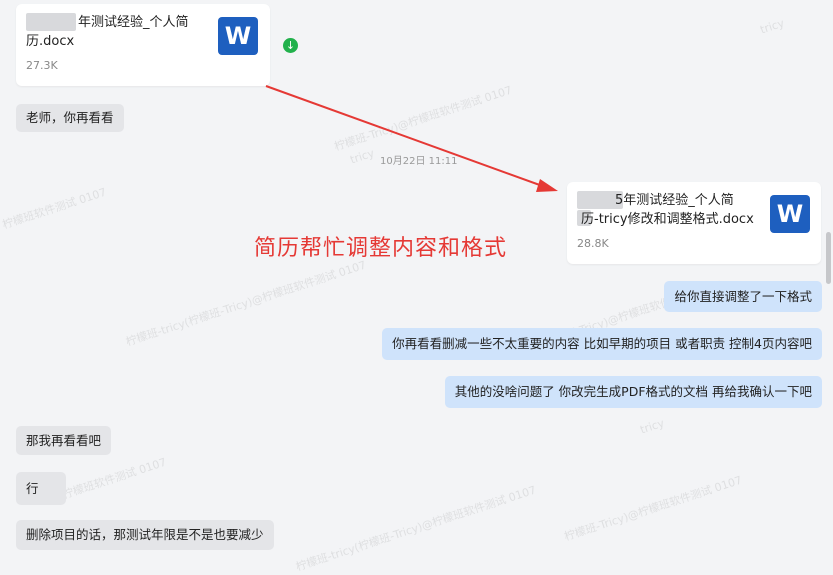 This screenshot has height=575, width=833. What do you see at coordinates (411, 138) in the screenshot?
I see `annotation-arrow` at bounding box center [411, 138].